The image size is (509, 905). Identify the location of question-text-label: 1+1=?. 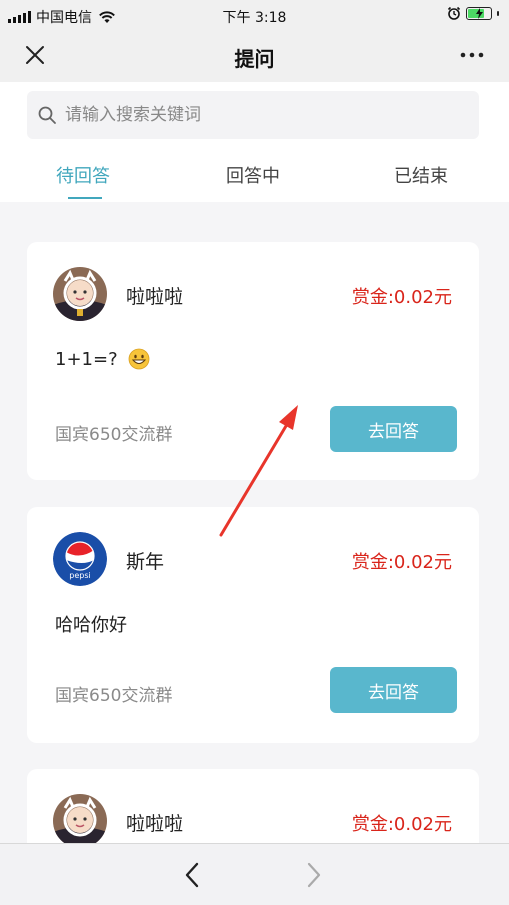
(86, 359).